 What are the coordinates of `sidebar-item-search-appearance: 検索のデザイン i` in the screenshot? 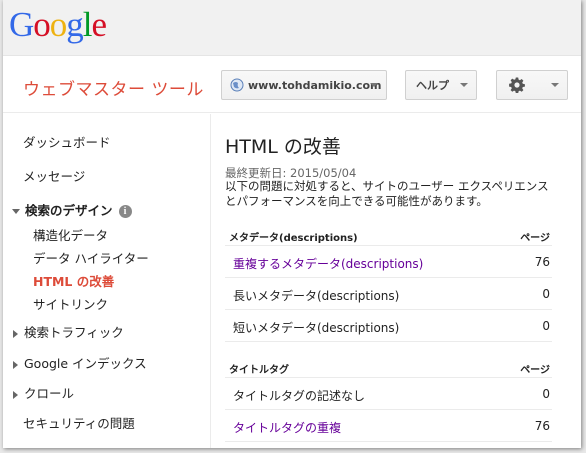 It's located at (72, 209).